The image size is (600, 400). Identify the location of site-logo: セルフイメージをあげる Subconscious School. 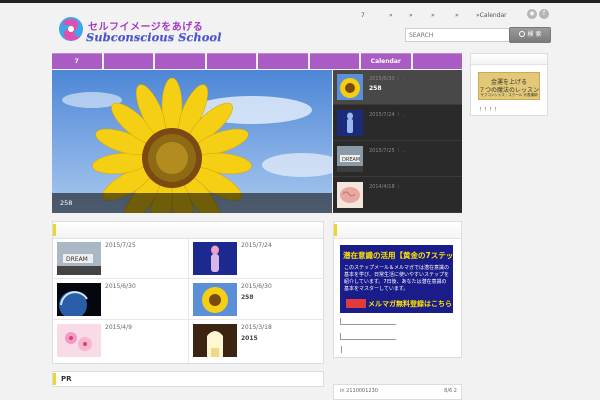
(139, 31).